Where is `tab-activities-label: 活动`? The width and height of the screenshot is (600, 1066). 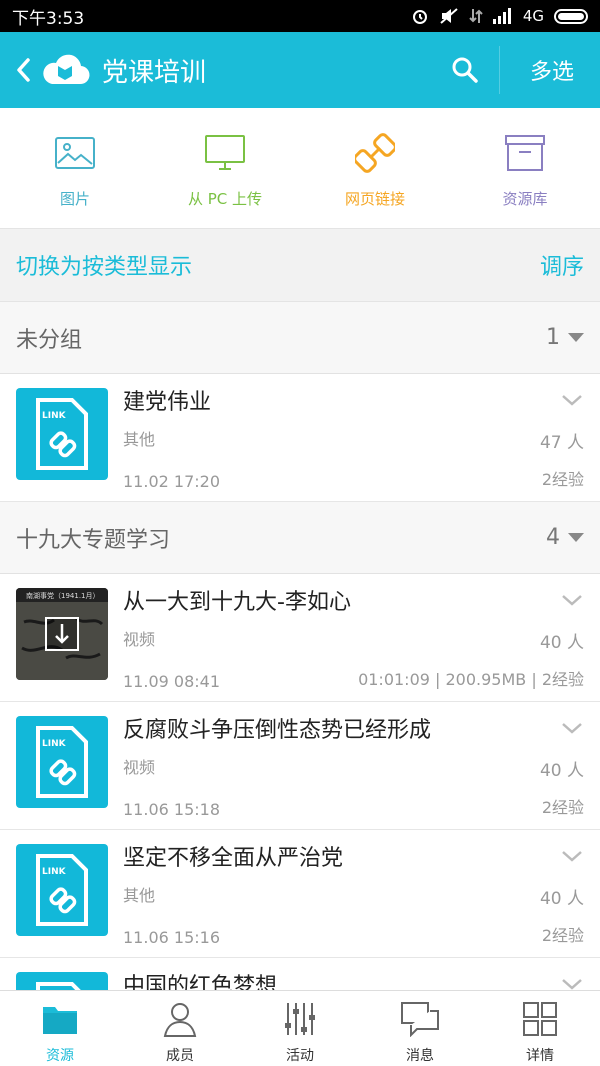
tab-activities-label: 活动 is located at coordinates (300, 1056).